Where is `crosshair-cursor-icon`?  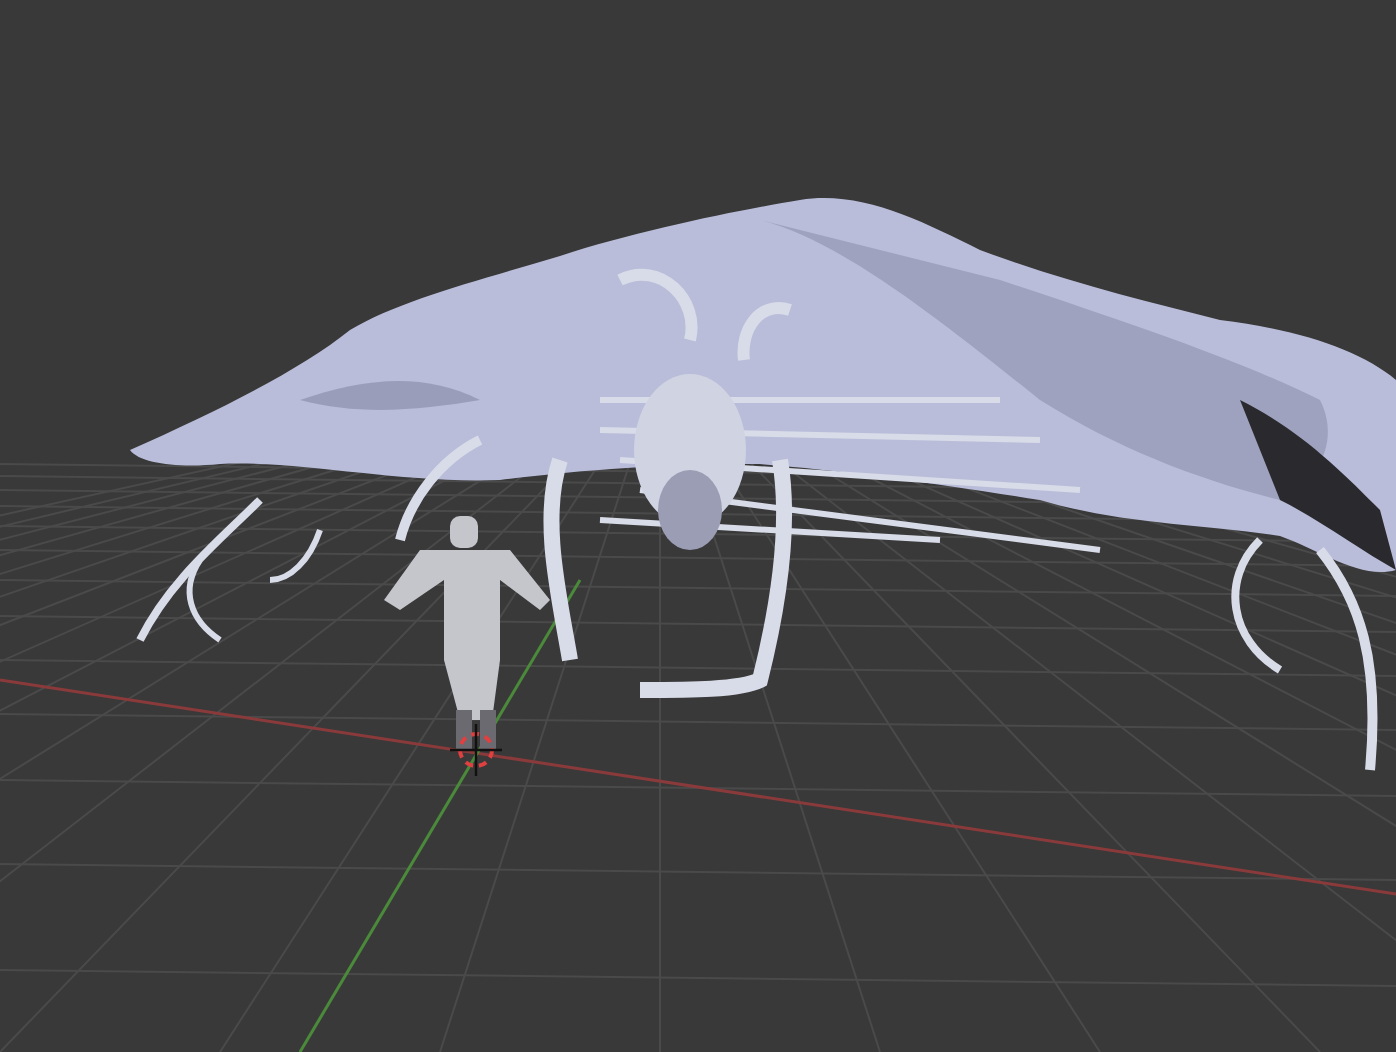
crosshair-cursor-icon is located at coordinates (476, 750).